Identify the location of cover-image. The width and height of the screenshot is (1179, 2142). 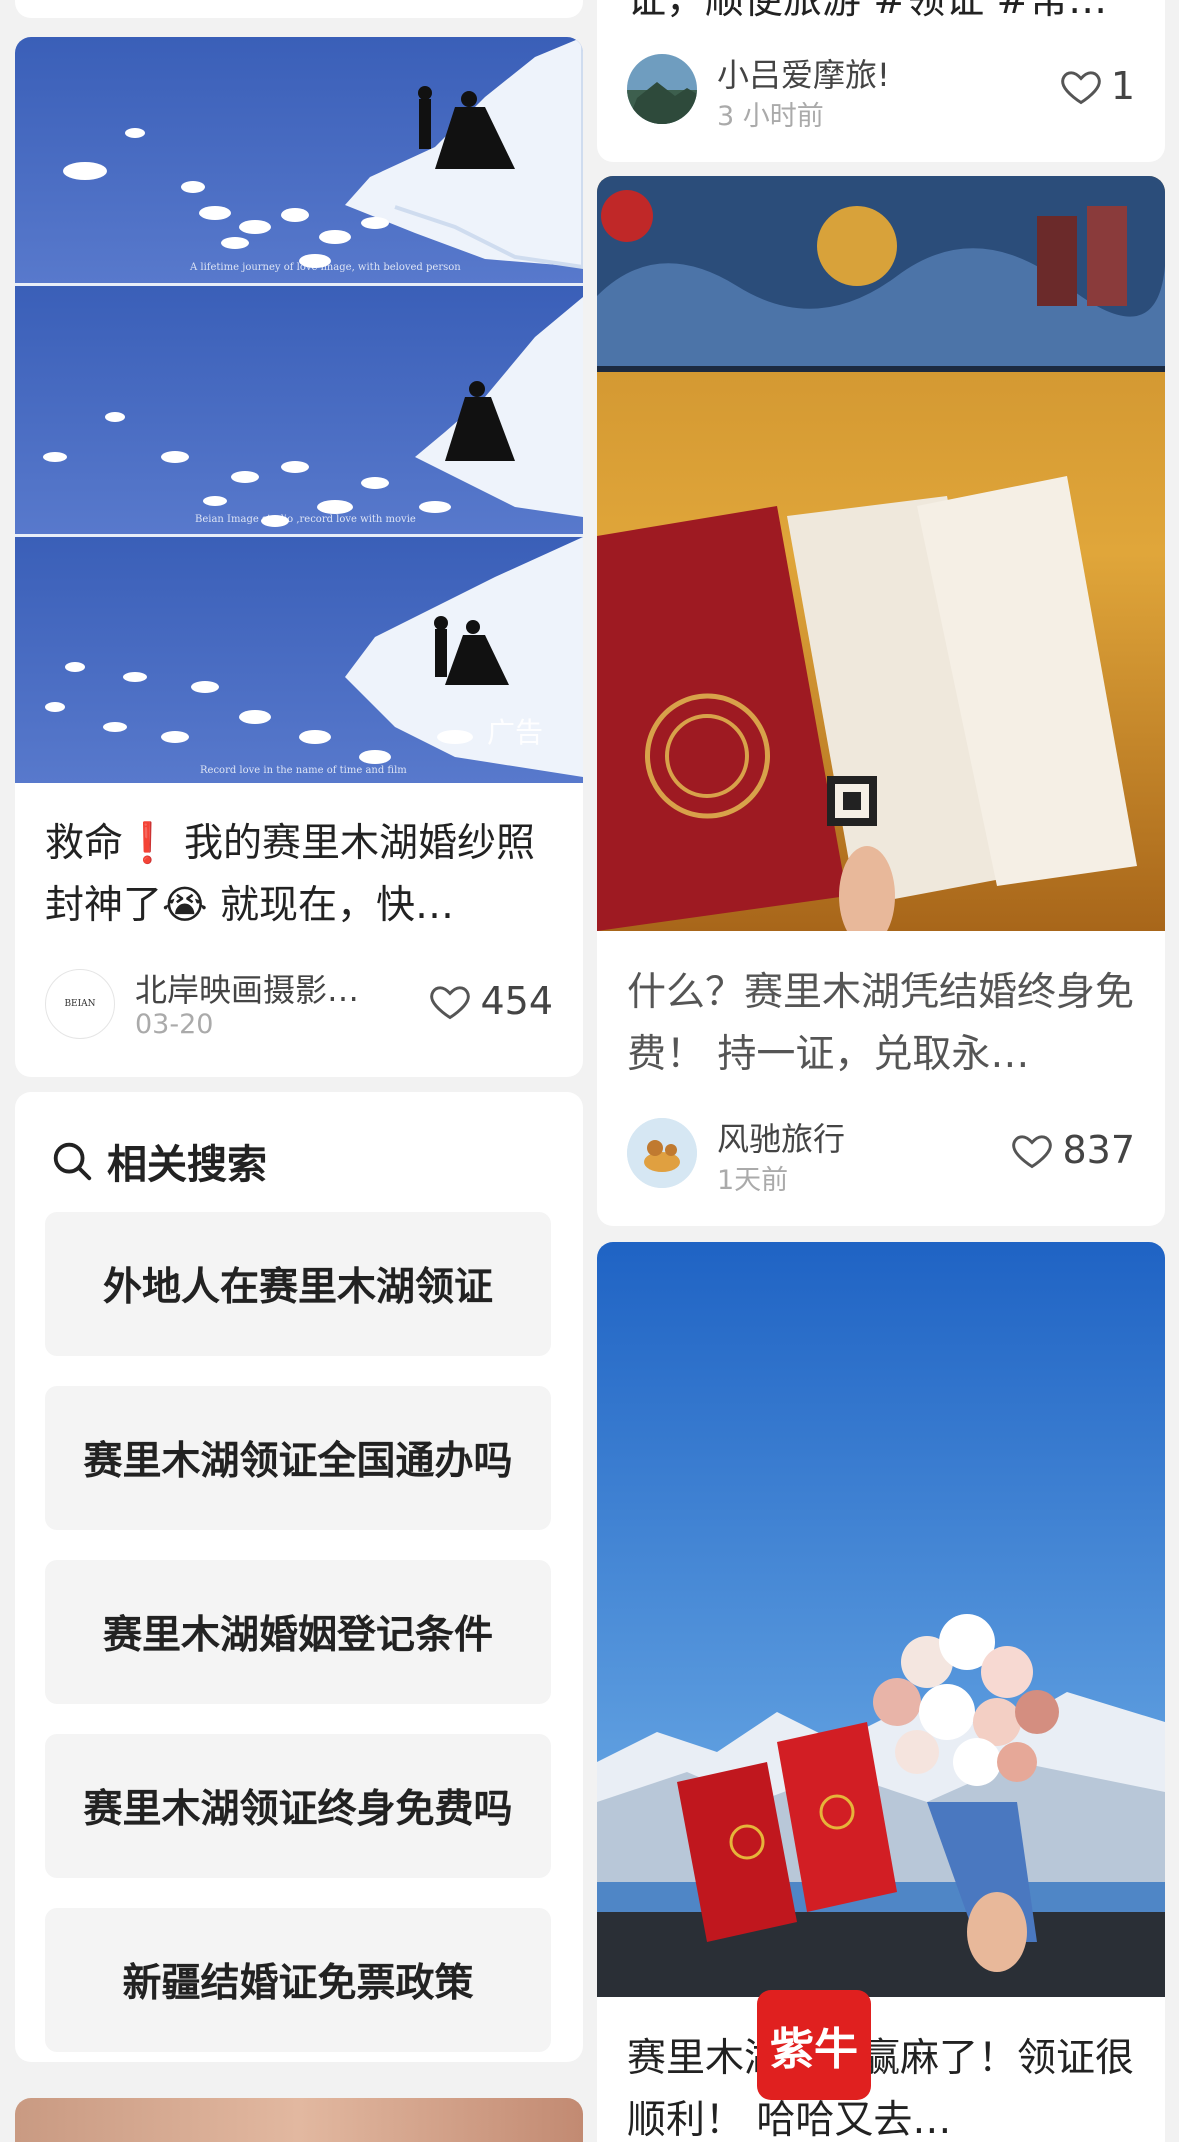
(299, 2120).